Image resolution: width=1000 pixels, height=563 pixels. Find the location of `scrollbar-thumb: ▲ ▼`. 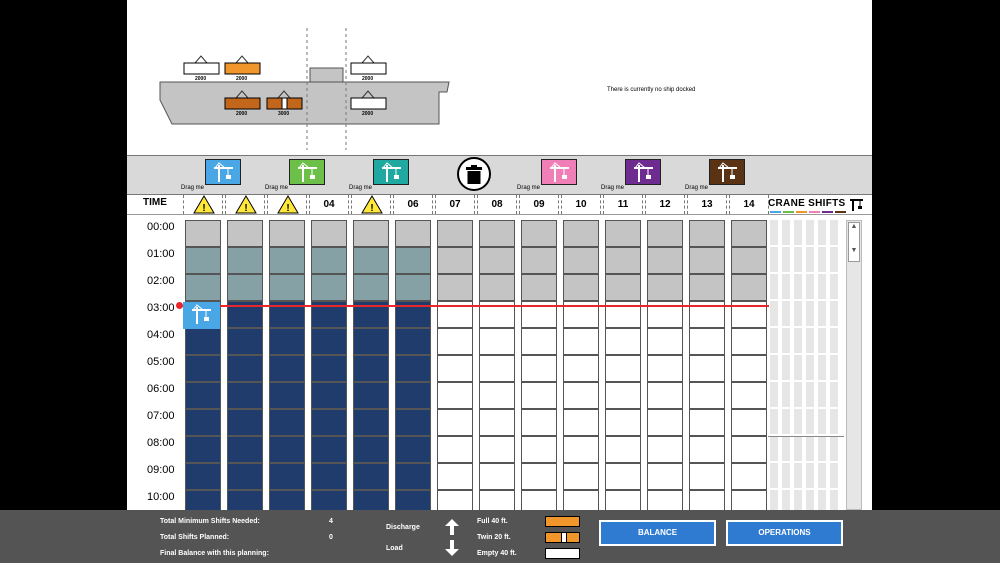

scrollbar-thumb: ▲ ▼ is located at coordinates (854, 242).